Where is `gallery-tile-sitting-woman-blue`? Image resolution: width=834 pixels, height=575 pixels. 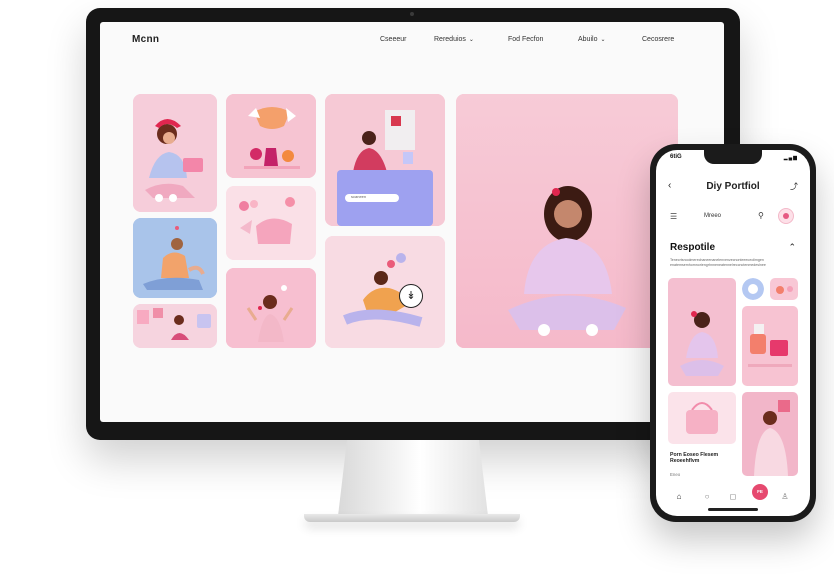 gallery-tile-sitting-woman-blue is located at coordinates (175, 258).